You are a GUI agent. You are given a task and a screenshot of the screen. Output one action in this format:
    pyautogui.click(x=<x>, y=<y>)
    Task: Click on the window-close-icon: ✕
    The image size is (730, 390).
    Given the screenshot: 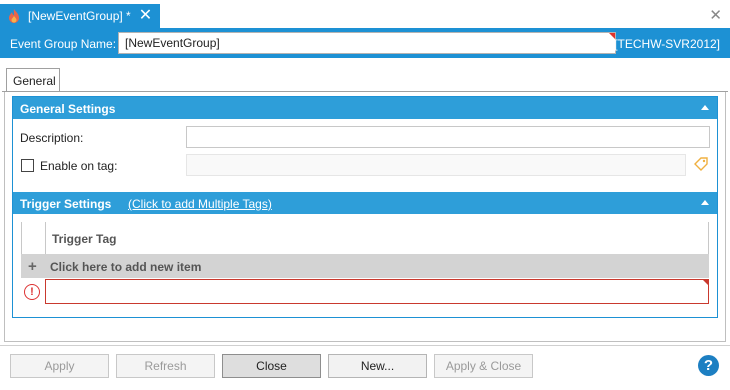 What is the action you would take?
    pyautogui.click(x=715, y=15)
    